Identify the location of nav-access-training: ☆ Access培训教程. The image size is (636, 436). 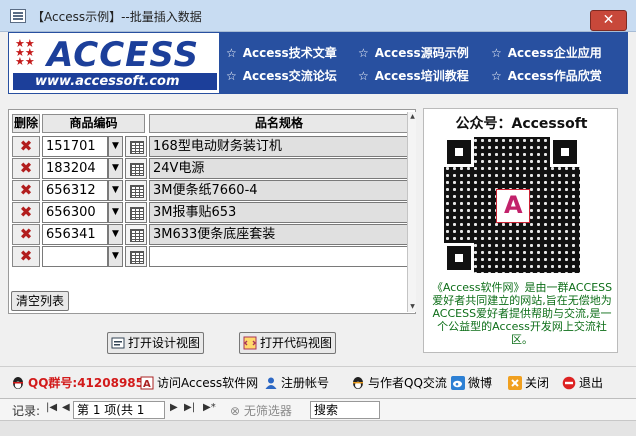
(413, 75).